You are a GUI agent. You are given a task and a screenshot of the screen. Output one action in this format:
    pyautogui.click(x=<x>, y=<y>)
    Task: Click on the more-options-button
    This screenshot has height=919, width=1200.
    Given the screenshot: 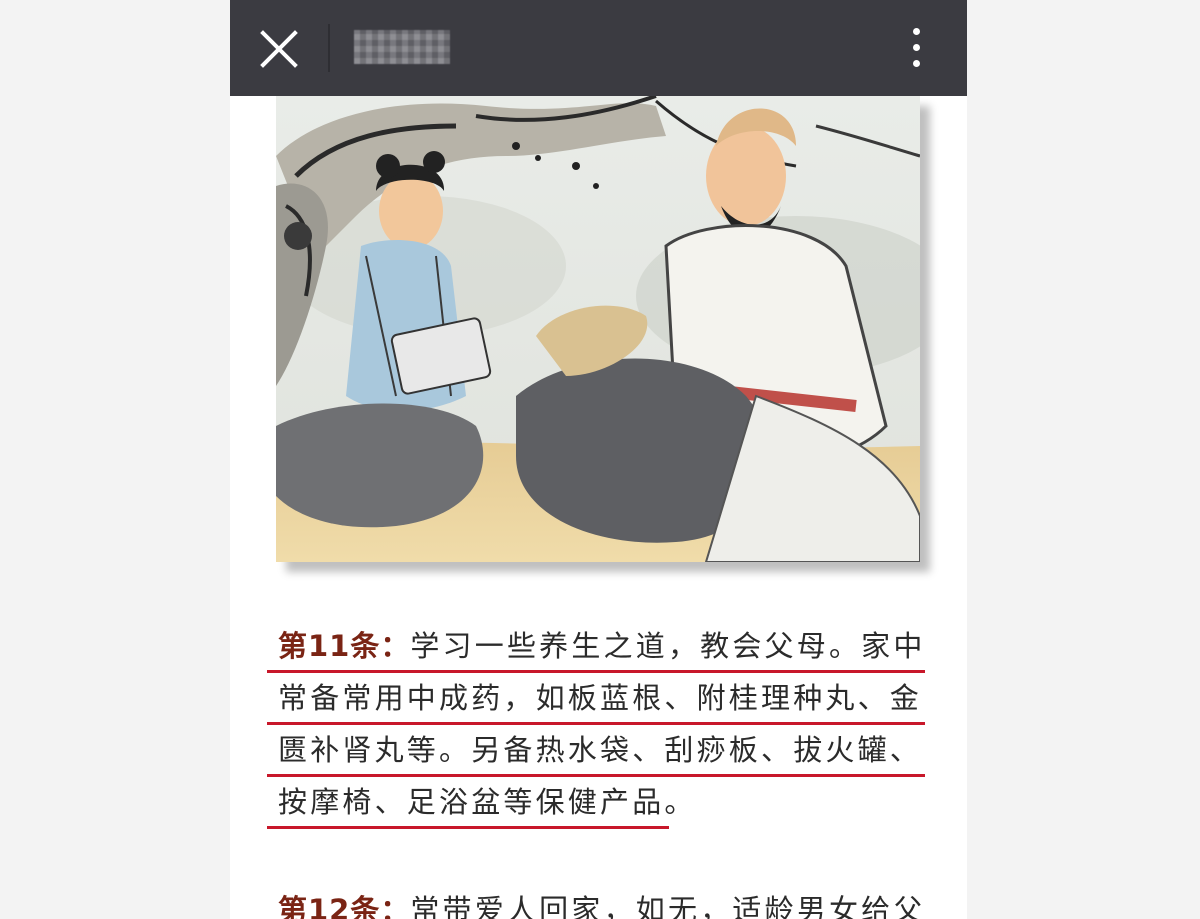 What is the action you would take?
    pyautogui.click(x=917, y=48)
    